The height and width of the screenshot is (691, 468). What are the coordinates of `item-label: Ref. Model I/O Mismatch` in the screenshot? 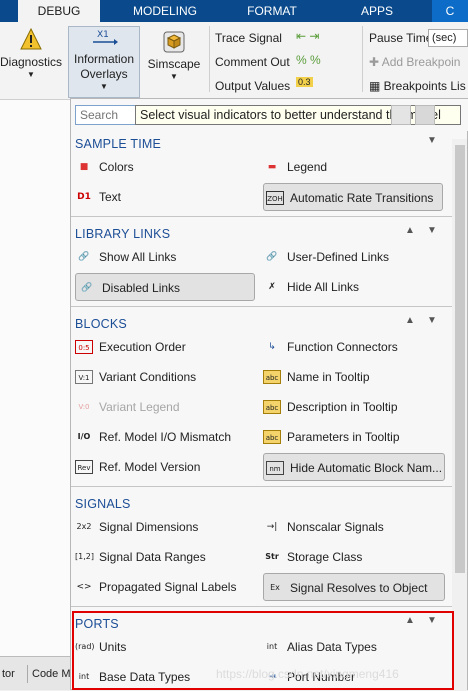 It's located at (165, 437).